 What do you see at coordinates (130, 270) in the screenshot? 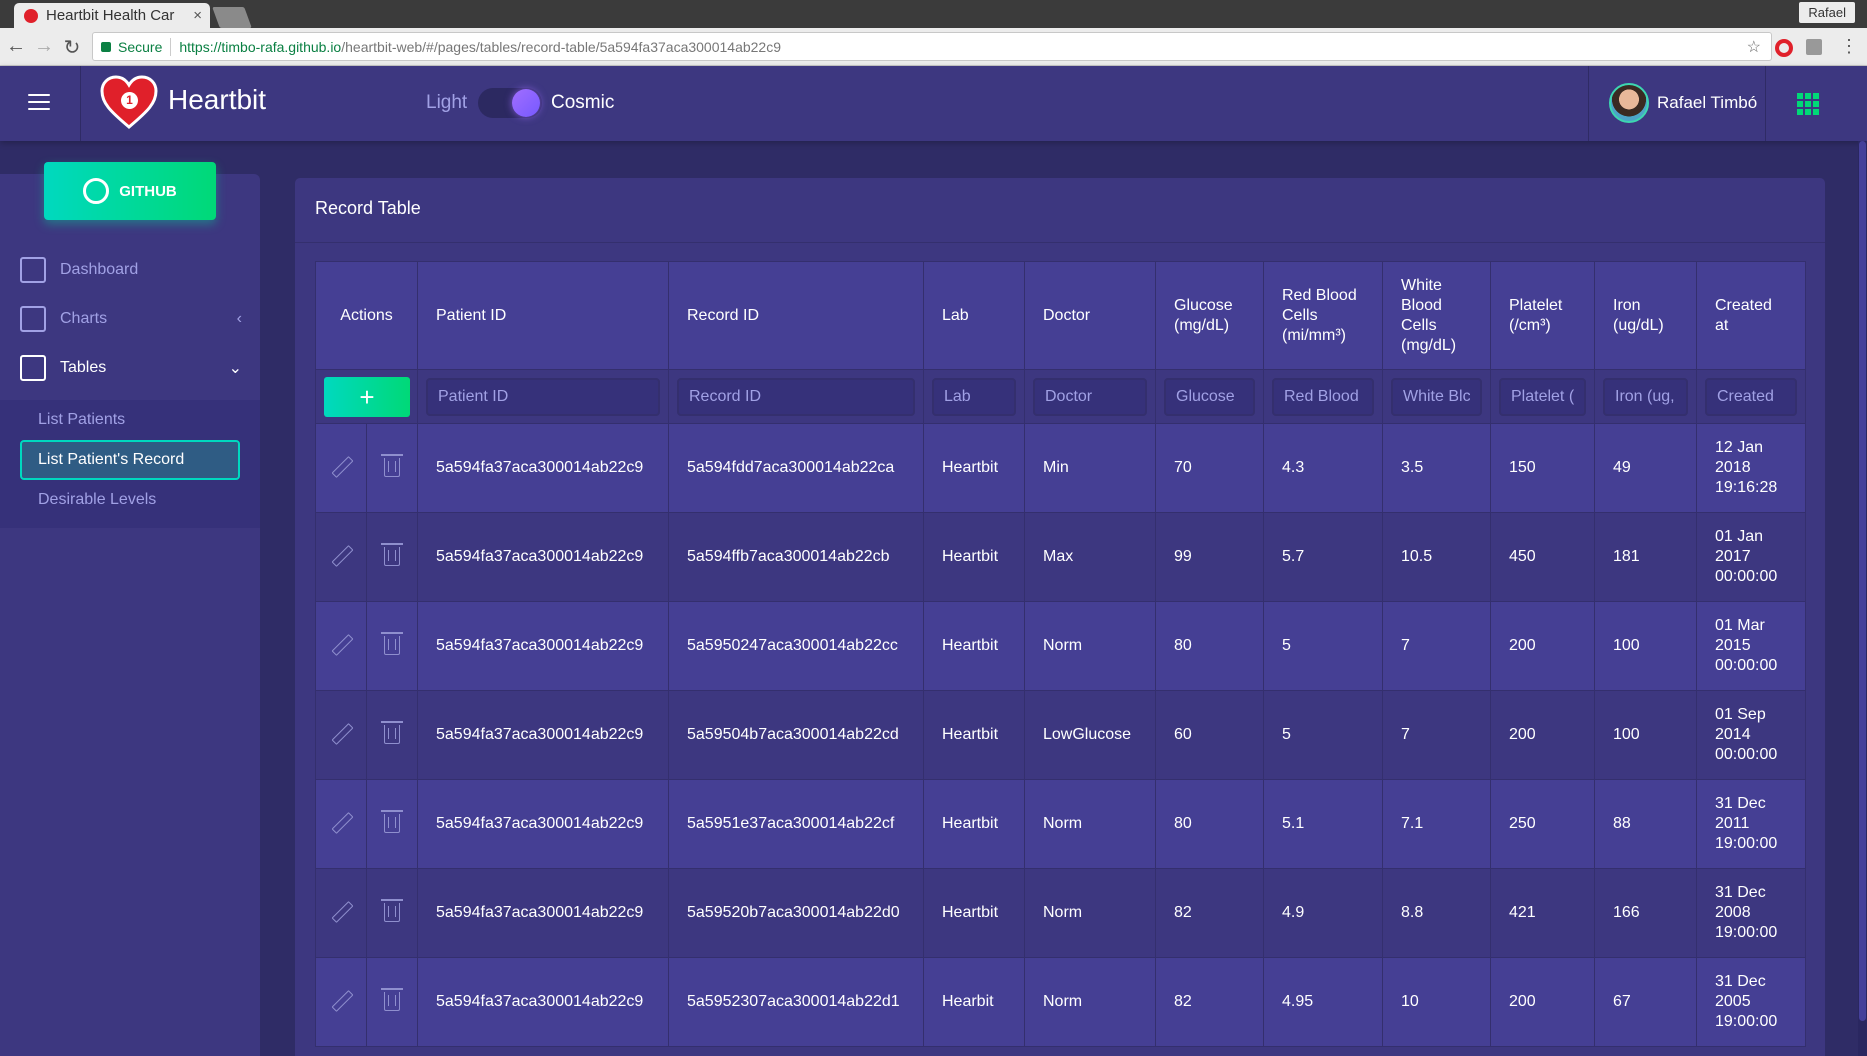
I see `sidebar-item-dashboard: Dashboard` at bounding box center [130, 270].